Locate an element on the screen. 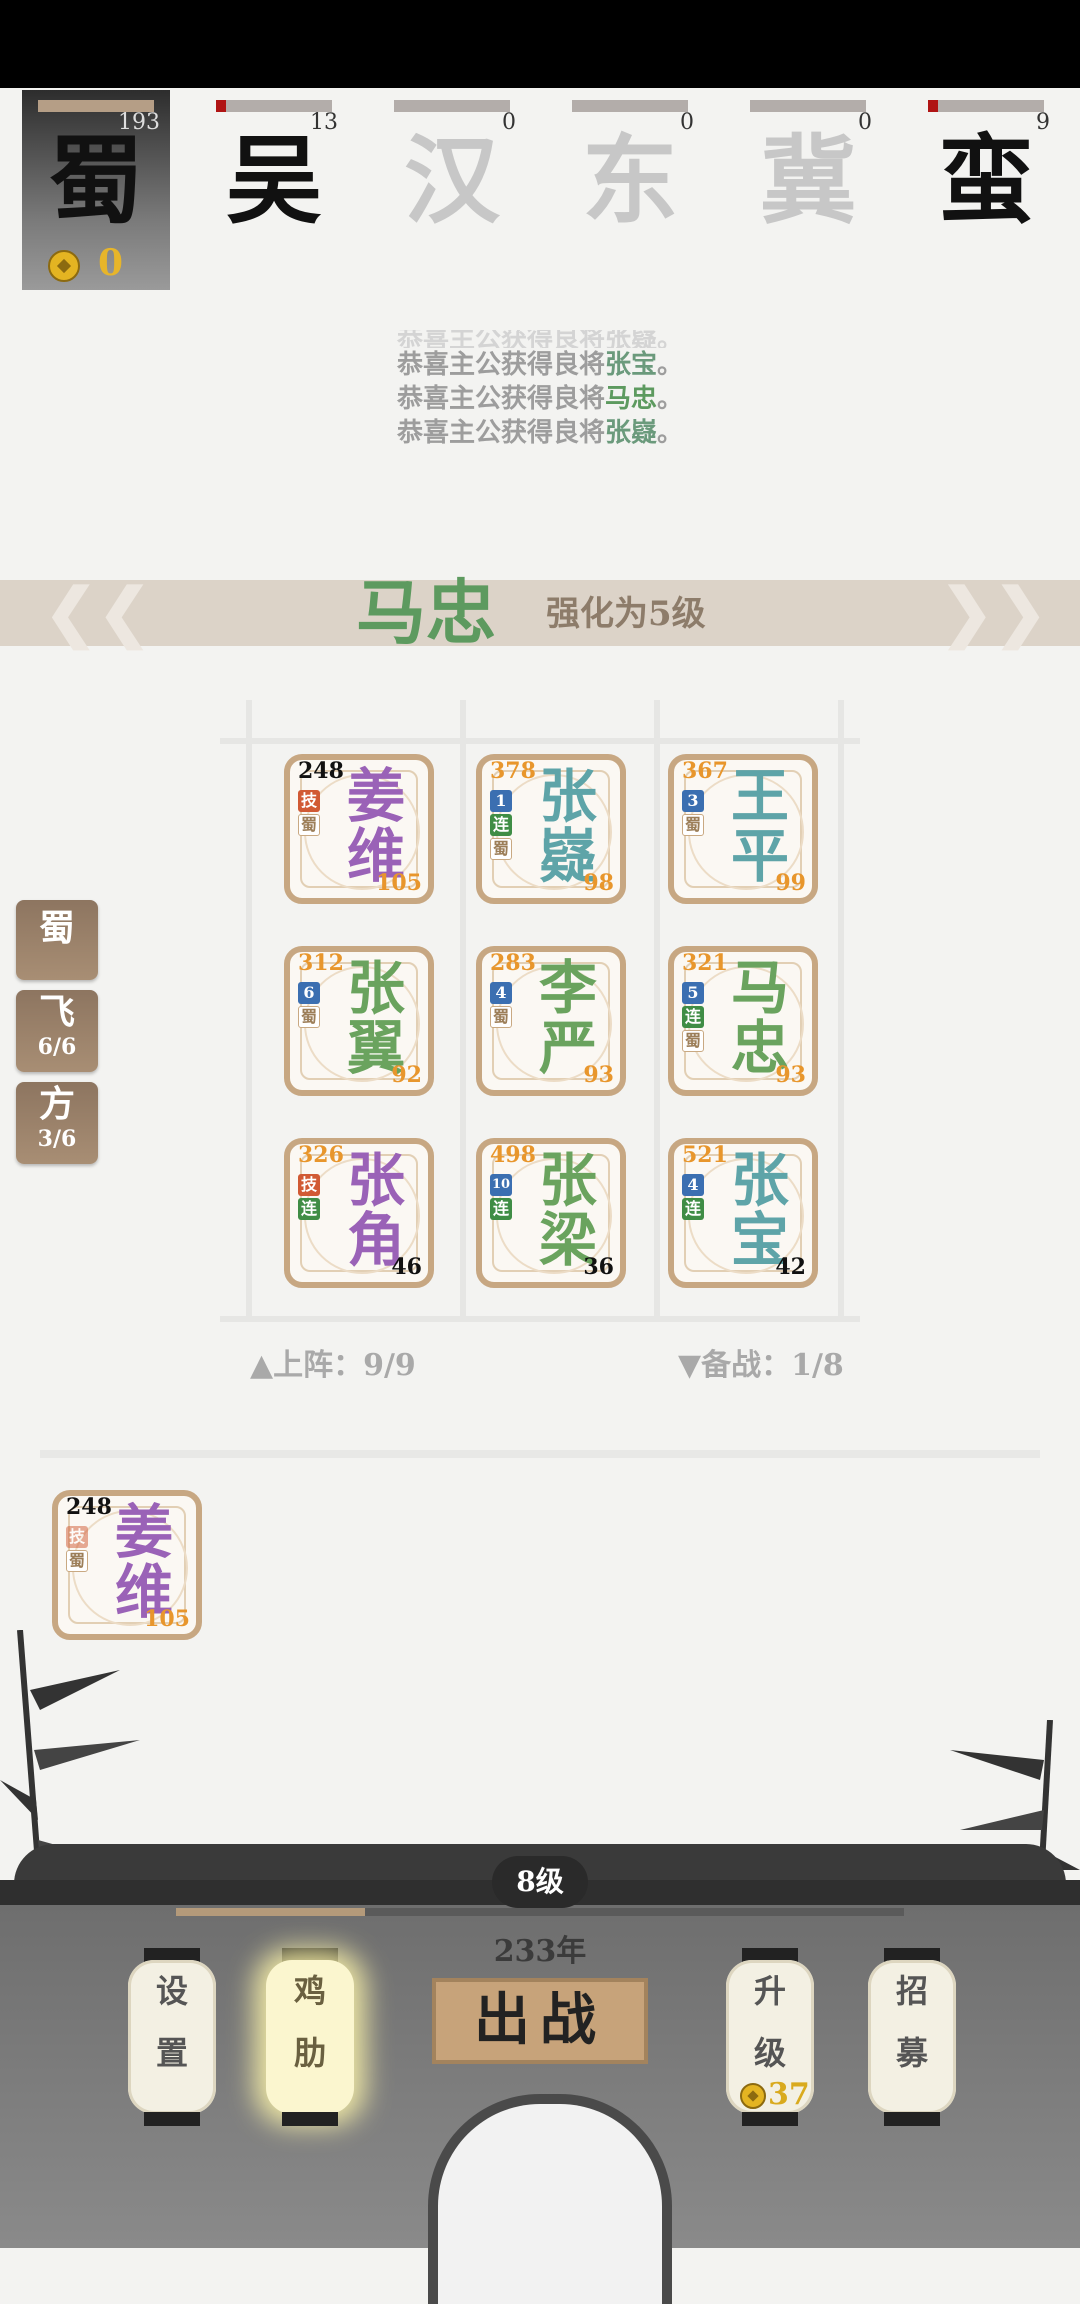 The height and width of the screenshot is (2304, 1080). log-line: 恭喜主公获得良将马忠。 is located at coordinates (540, 399).